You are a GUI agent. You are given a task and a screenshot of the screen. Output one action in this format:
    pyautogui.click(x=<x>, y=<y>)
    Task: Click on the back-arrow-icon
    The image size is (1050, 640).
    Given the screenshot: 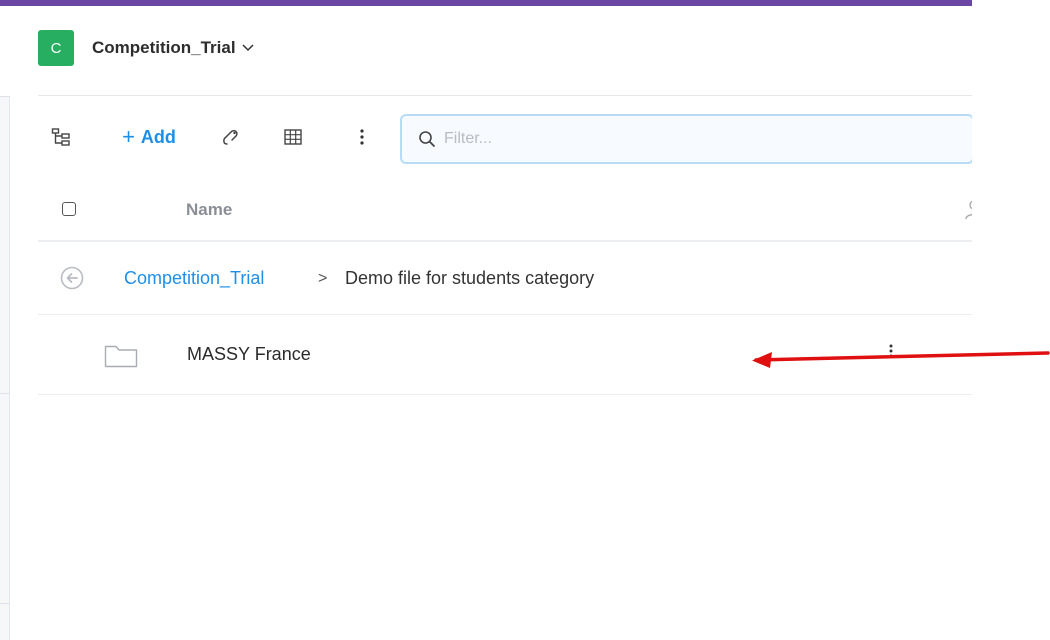 What is the action you would take?
    pyautogui.click(x=72, y=280)
    